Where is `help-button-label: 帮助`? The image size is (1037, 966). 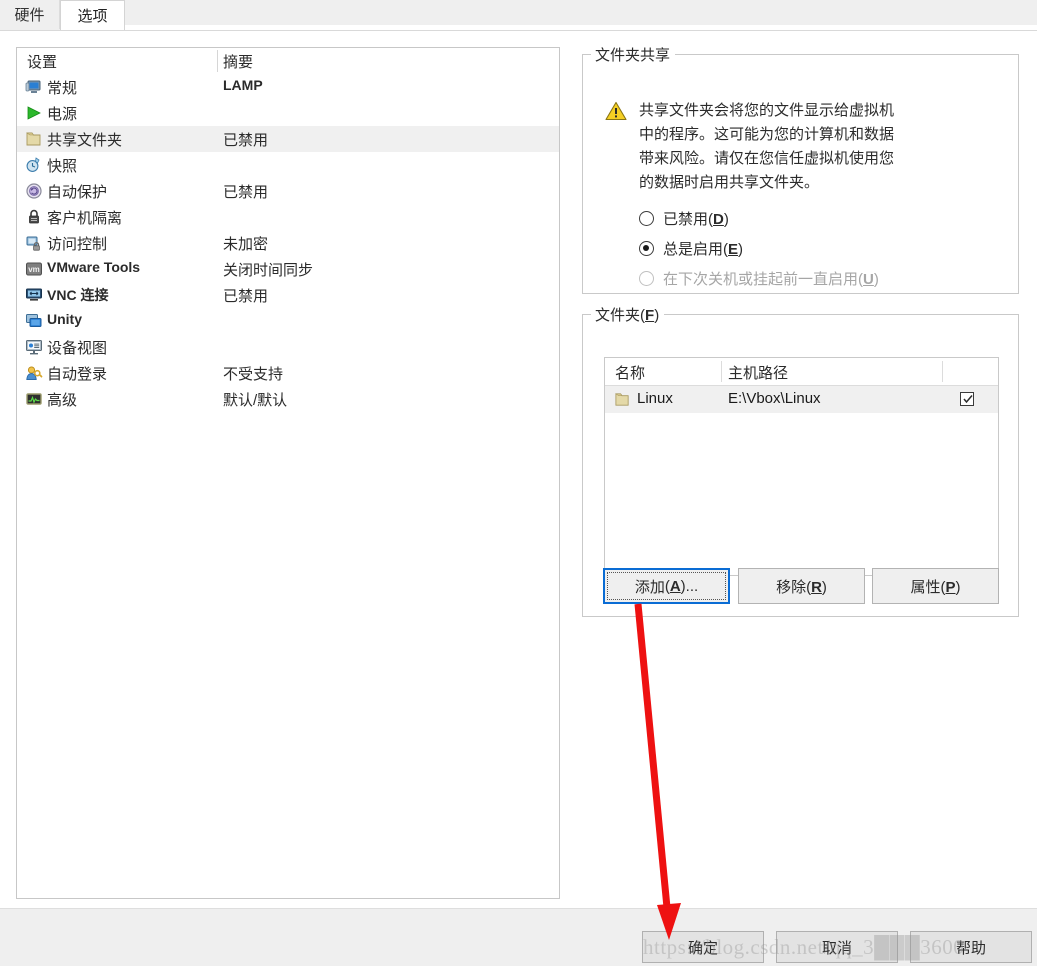 help-button-label: 帮助 is located at coordinates (970, 948).